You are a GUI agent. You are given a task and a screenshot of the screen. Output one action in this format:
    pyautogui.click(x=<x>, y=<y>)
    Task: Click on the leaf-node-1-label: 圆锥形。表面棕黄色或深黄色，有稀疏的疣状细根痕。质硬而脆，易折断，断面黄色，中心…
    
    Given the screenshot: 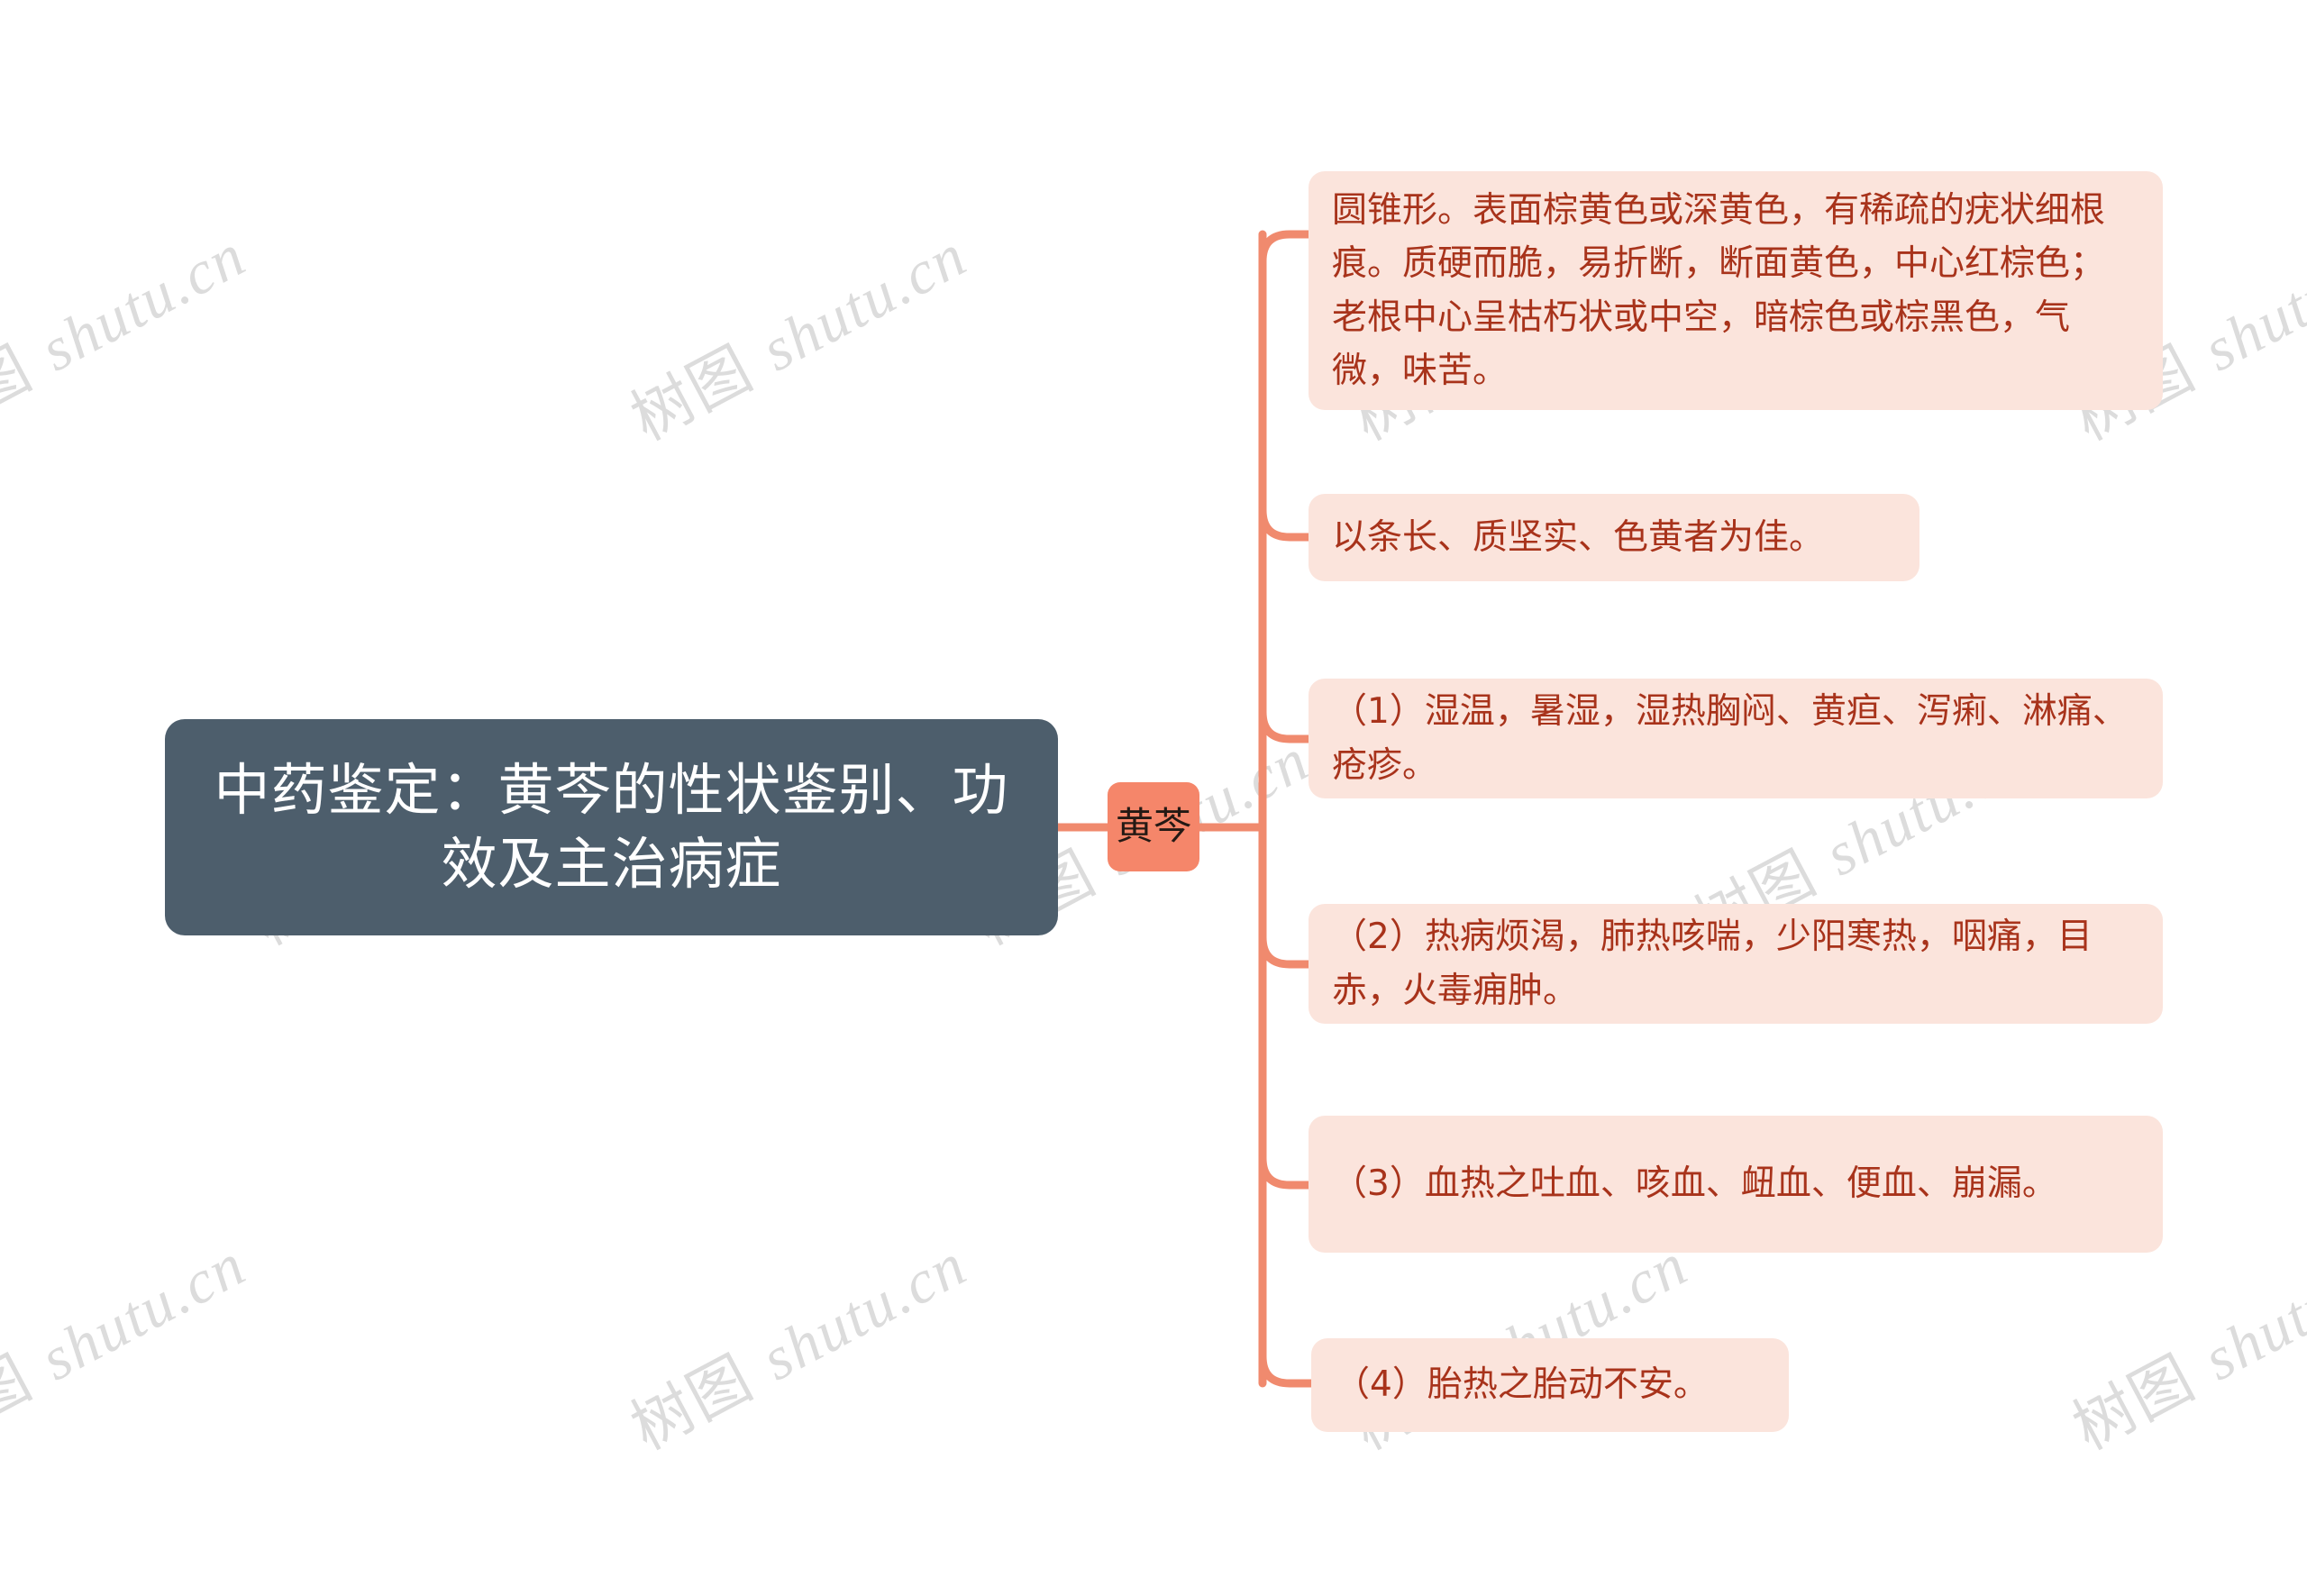 What is the action you would take?
    pyautogui.click(x=1719, y=290)
    